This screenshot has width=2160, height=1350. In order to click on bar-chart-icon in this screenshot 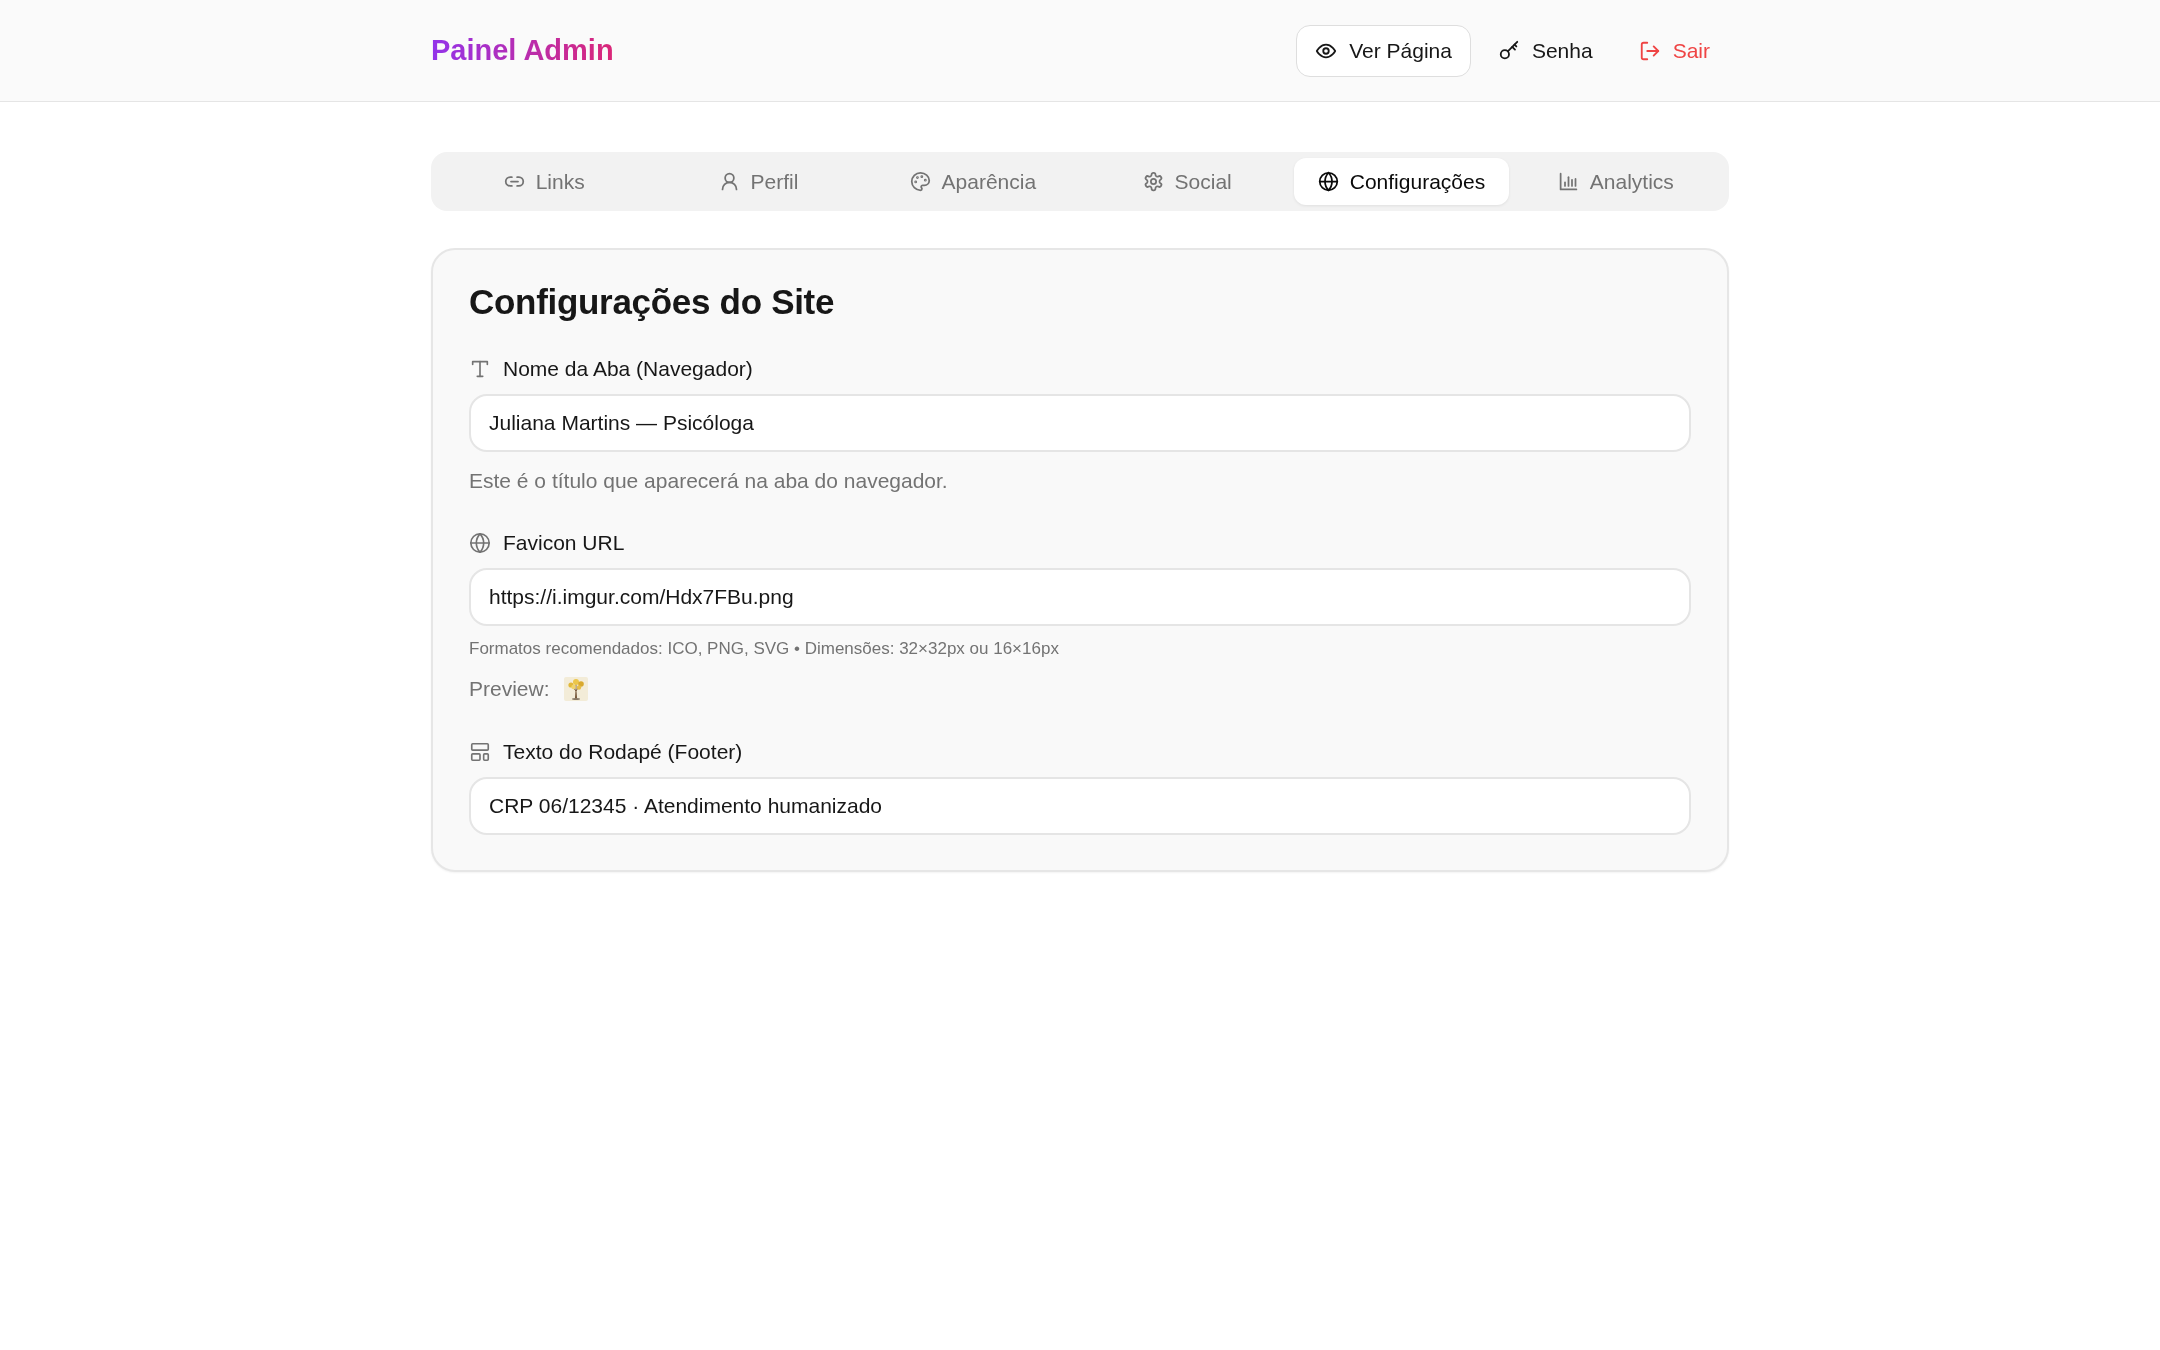, I will do `click(1568, 181)`.